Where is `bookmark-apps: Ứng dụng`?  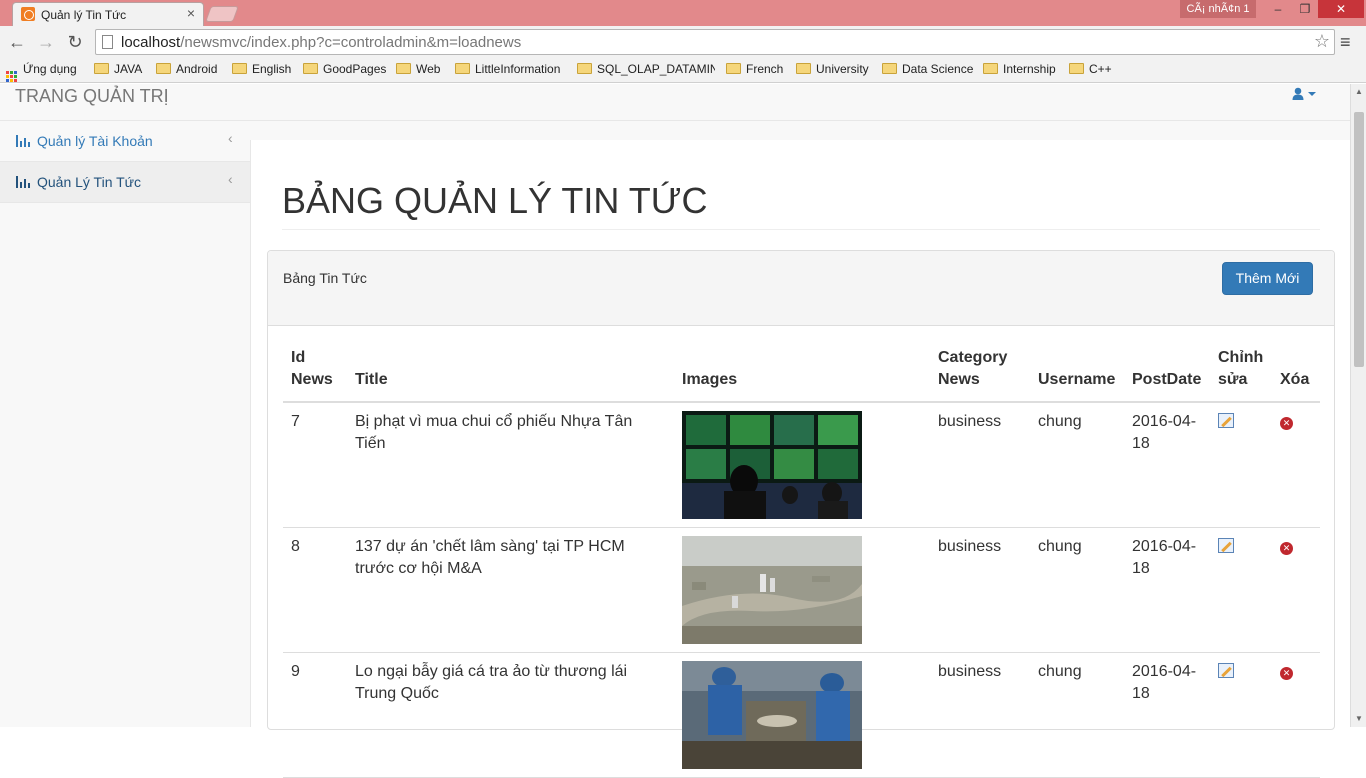 bookmark-apps: Ứng dụng is located at coordinates (41, 72).